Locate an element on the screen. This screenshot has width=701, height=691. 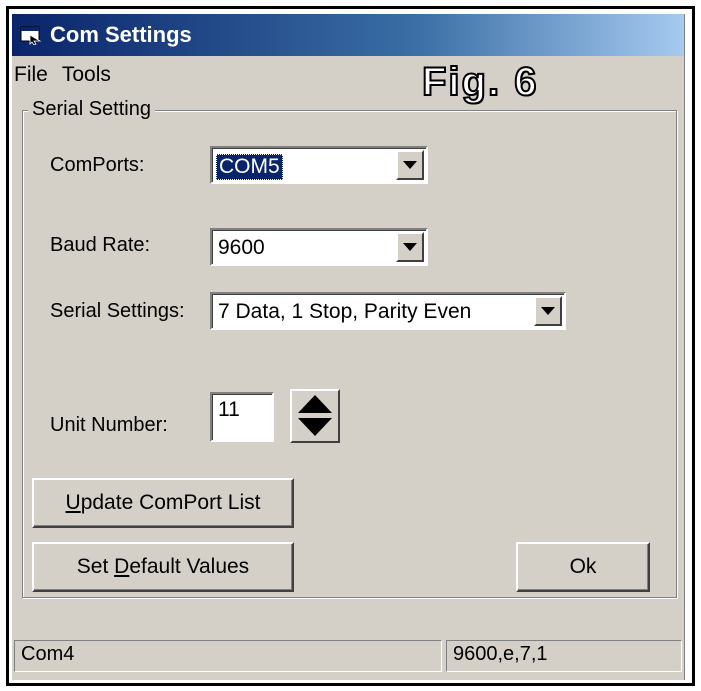
title-bar: Com Settings is located at coordinates (348, 35).